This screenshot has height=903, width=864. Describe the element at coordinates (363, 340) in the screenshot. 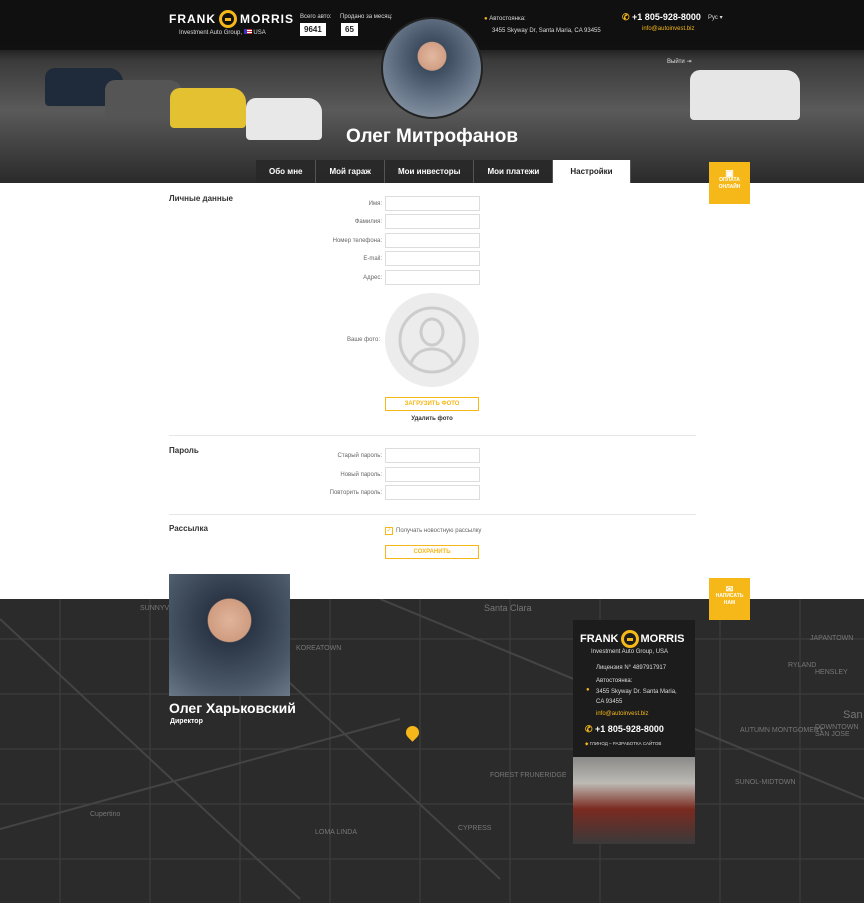

I see `photo-label: Ваше фото:` at that location.